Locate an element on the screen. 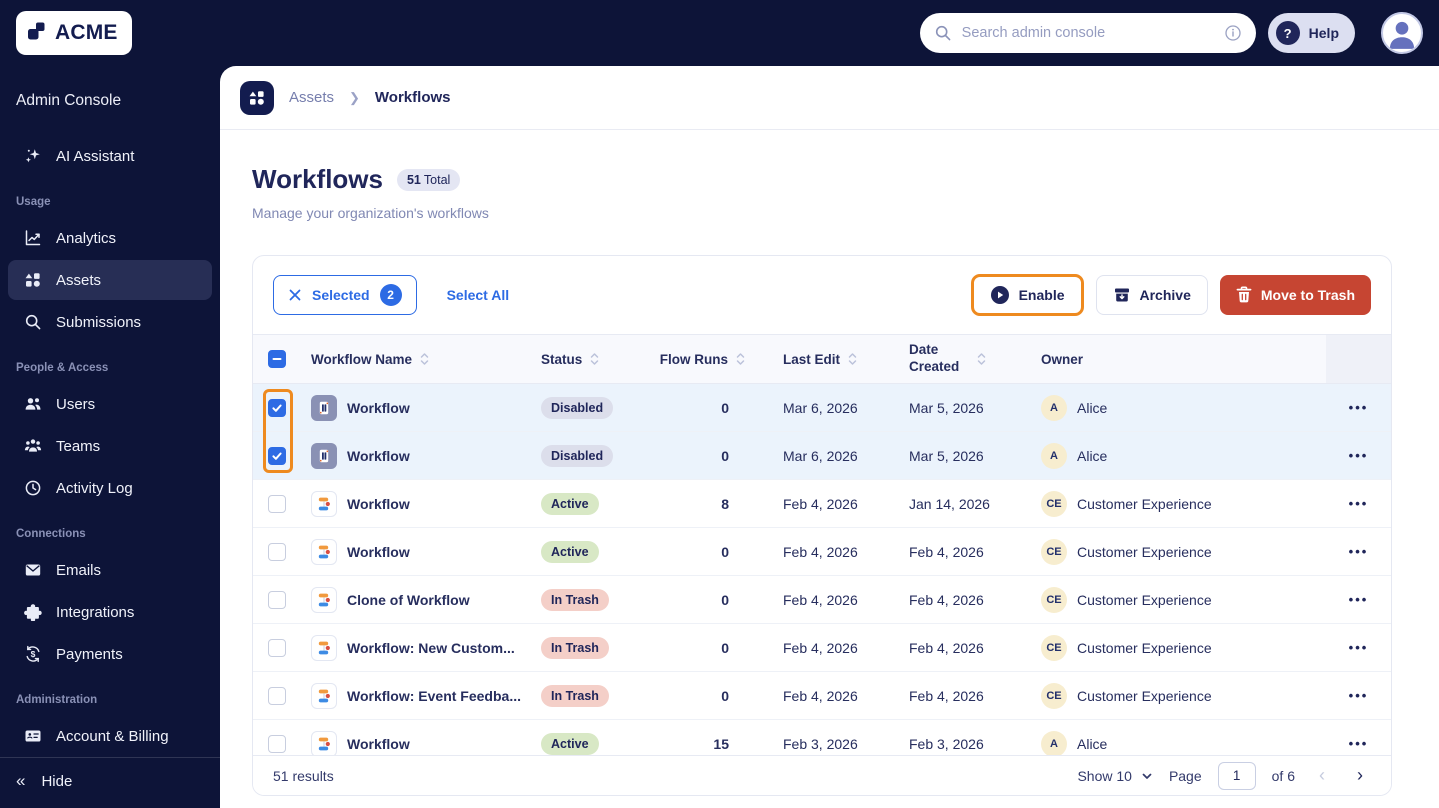 The width and height of the screenshot is (1439, 808). sidebar-item-label: Integrations is located at coordinates (95, 612).